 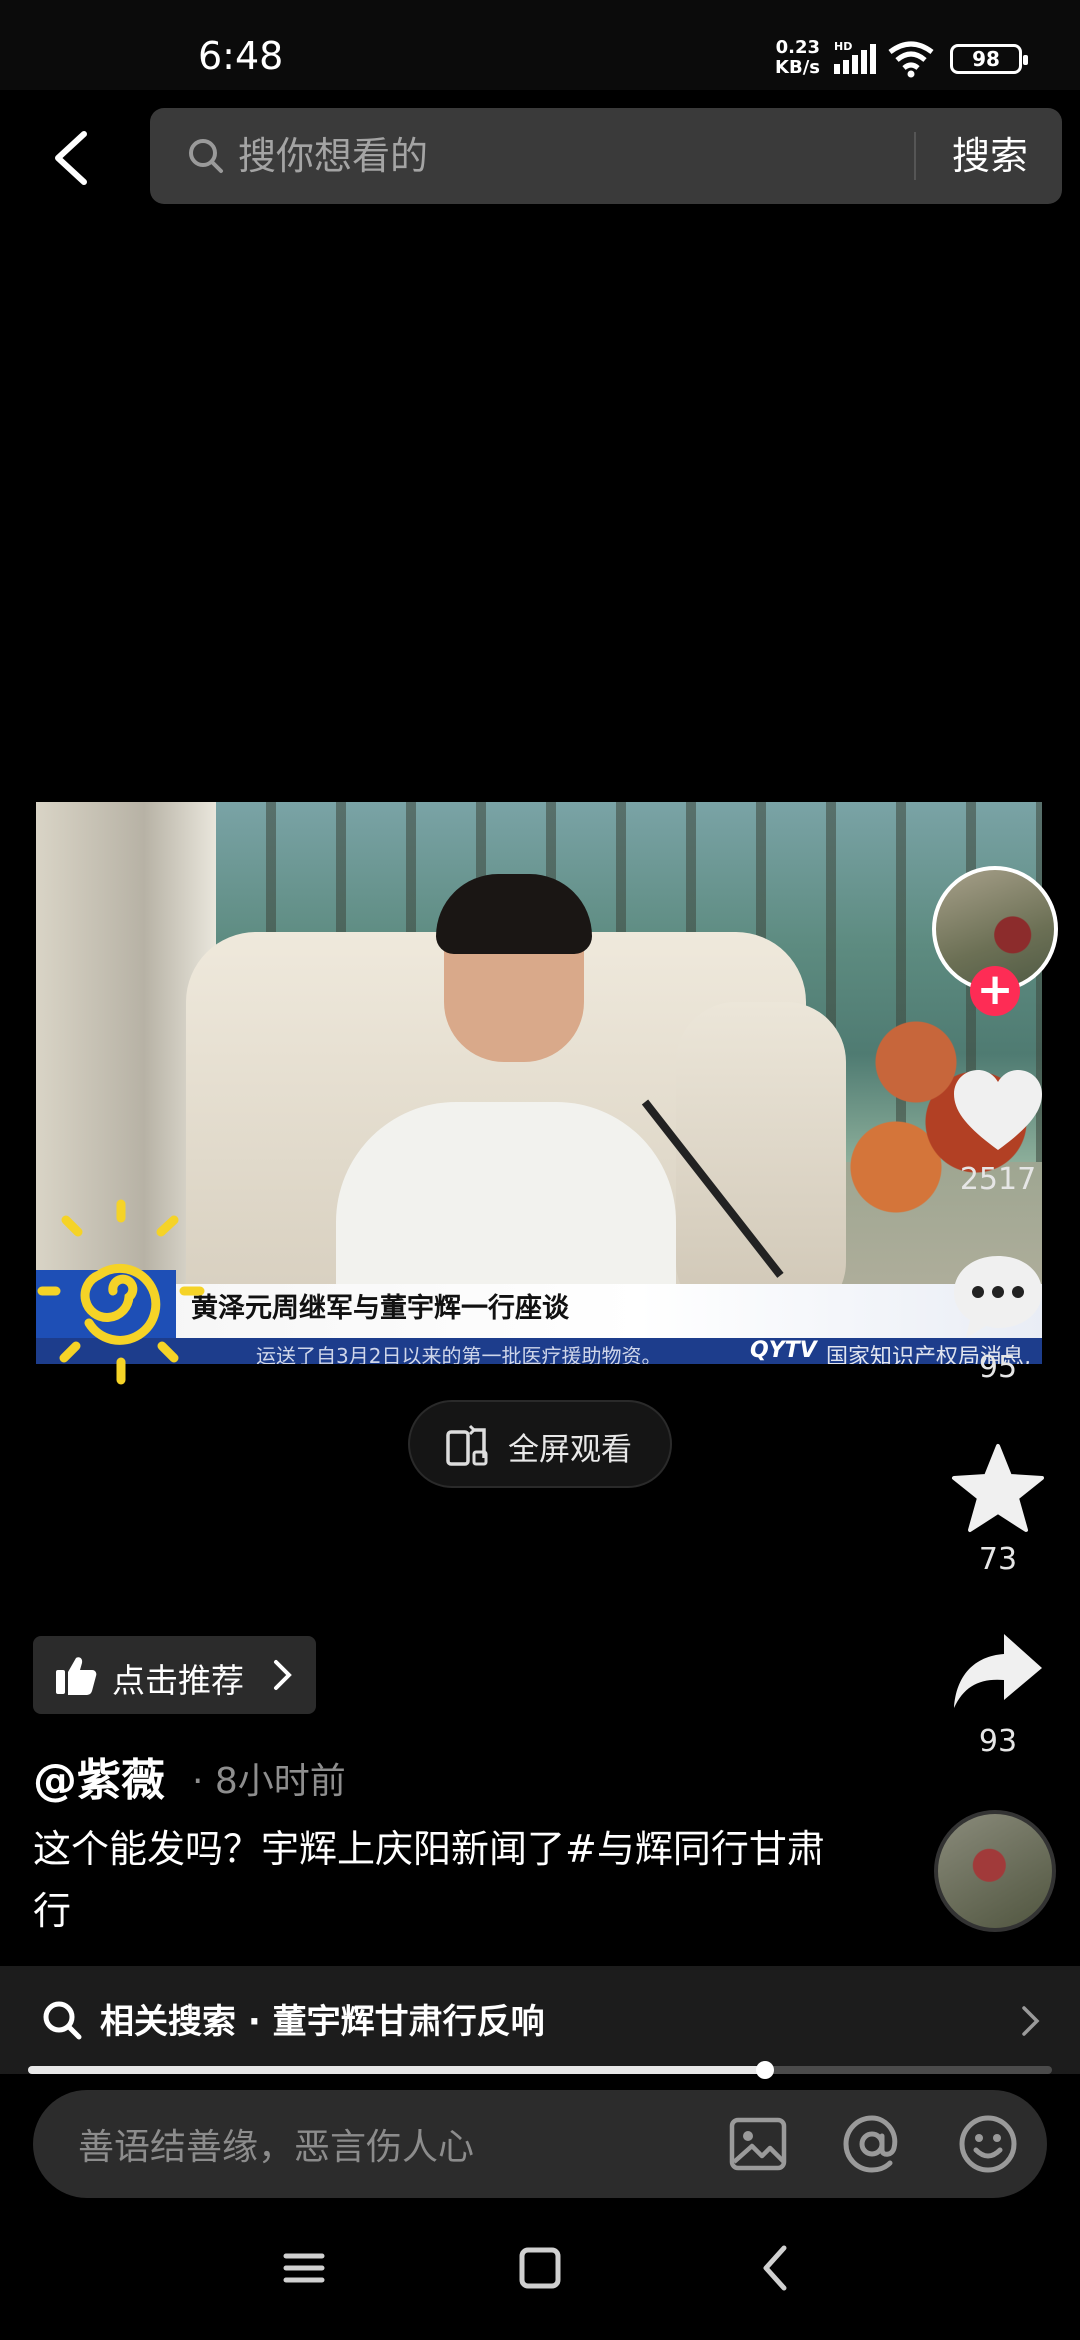 What do you see at coordinates (276, 2147) in the screenshot?
I see `comment-placeholder: 善语结善缘，恶言伤人心` at bounding box center [276, 2147].